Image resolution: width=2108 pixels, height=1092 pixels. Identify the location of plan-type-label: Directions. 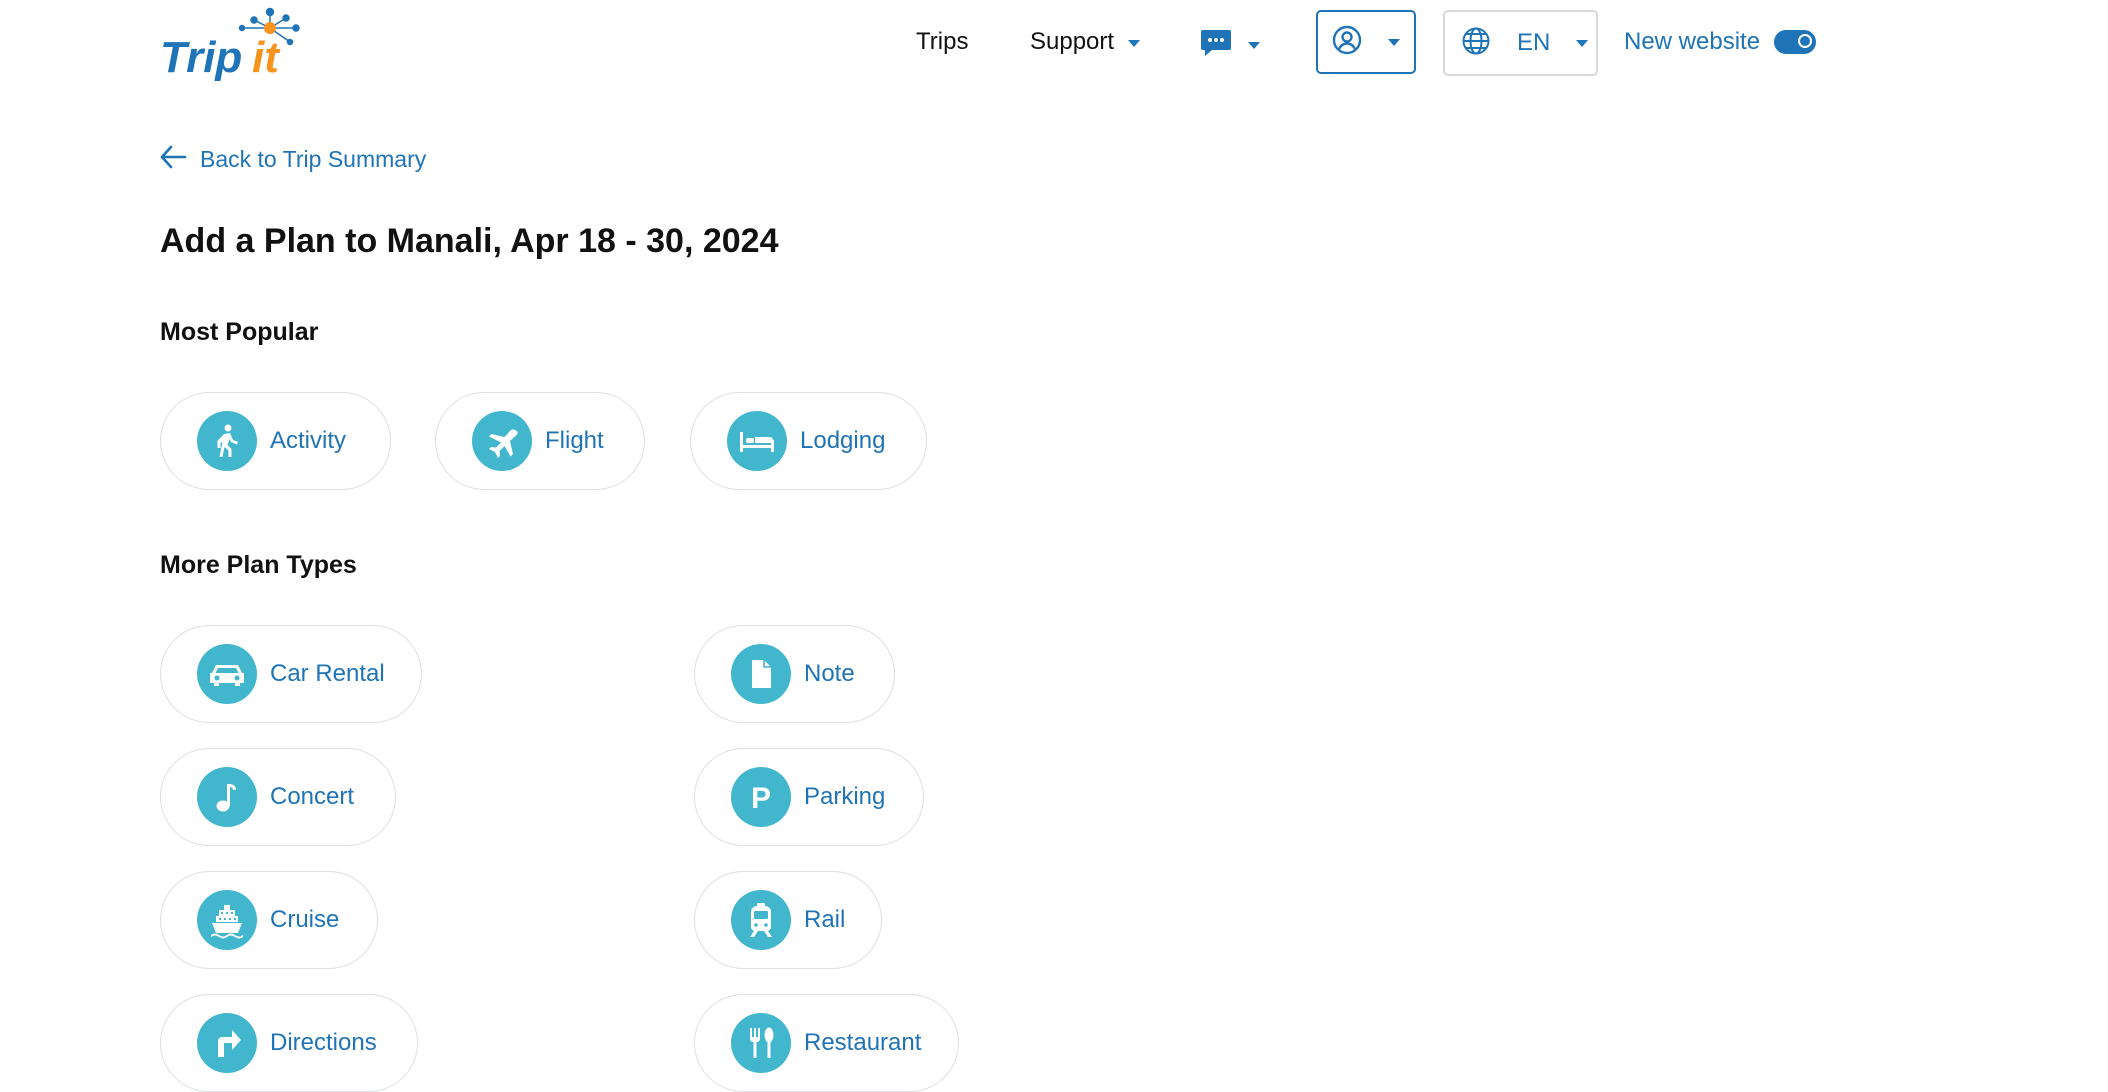
(323, 1042).